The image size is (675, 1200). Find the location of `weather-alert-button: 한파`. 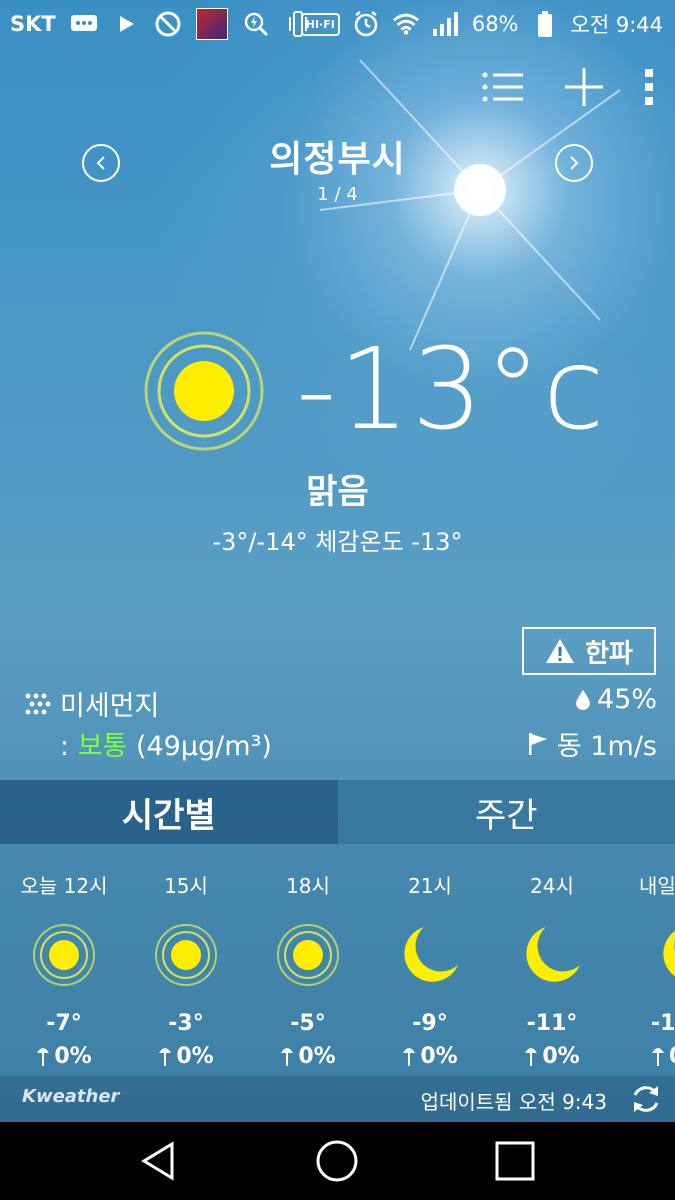

weather-alert-button: 한파 is located at coordinates (589, 651).